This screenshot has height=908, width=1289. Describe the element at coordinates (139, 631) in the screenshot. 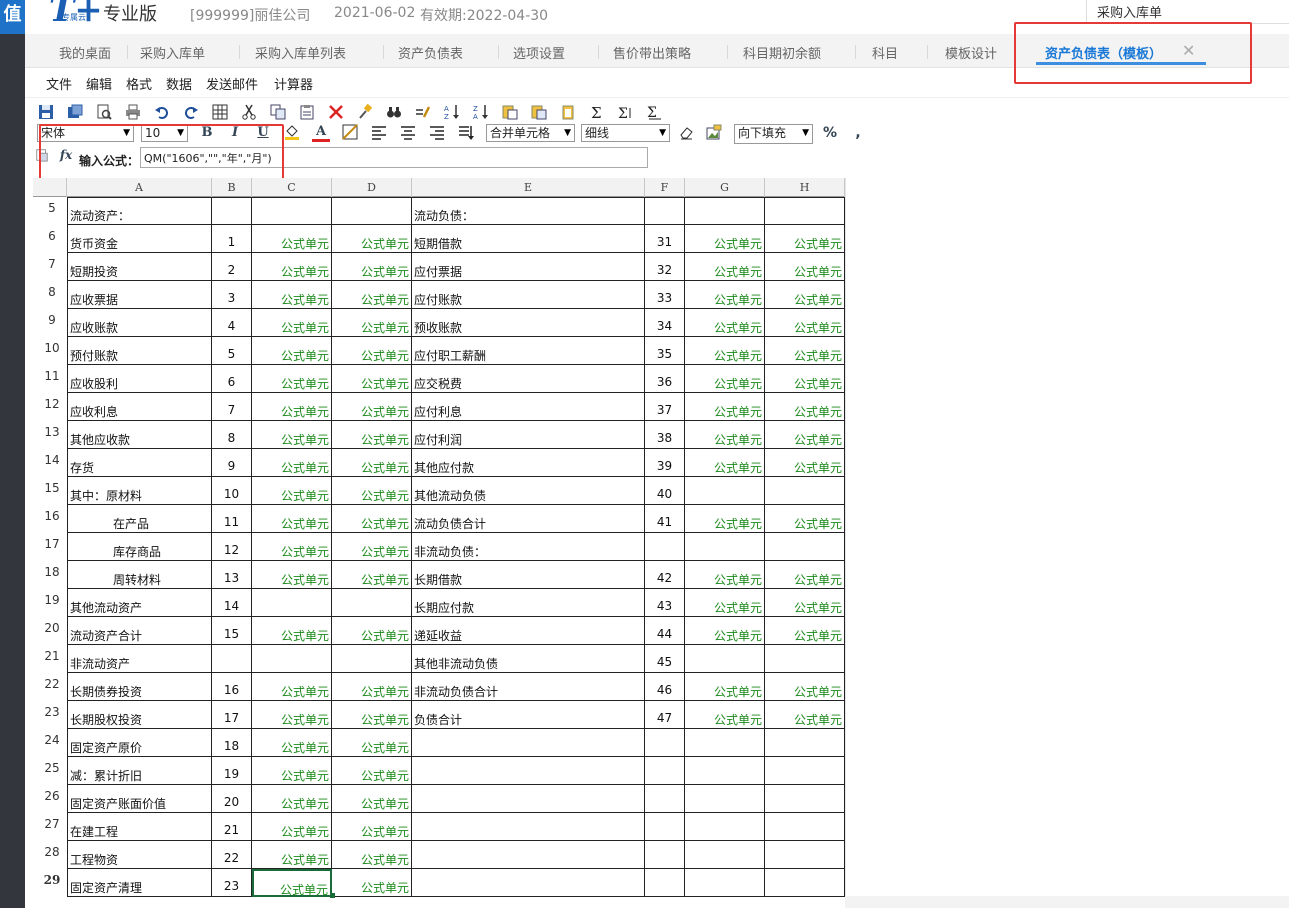

I see `cell-a: 流动资产合计` at that location.